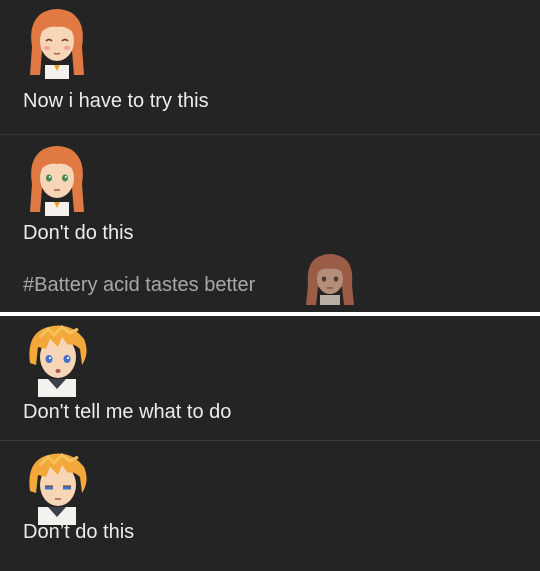  I want to click on post-message: Now i have to try this, so click(116, 101).